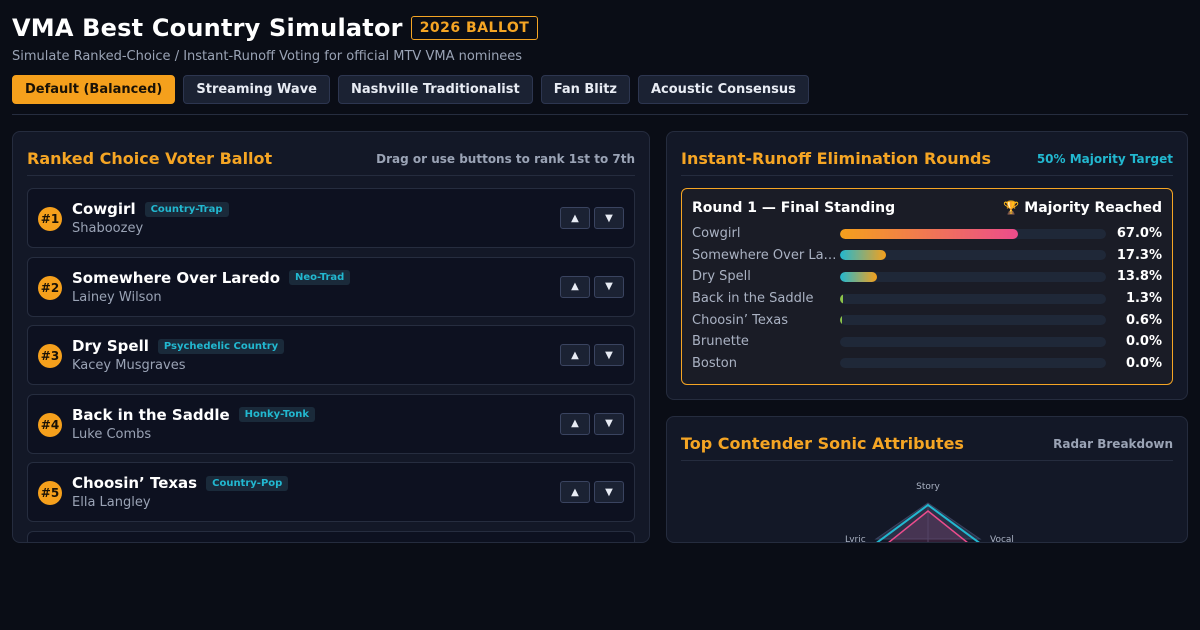  I want to click on vote-share-percent: 0.6%, so click(1143, 320).